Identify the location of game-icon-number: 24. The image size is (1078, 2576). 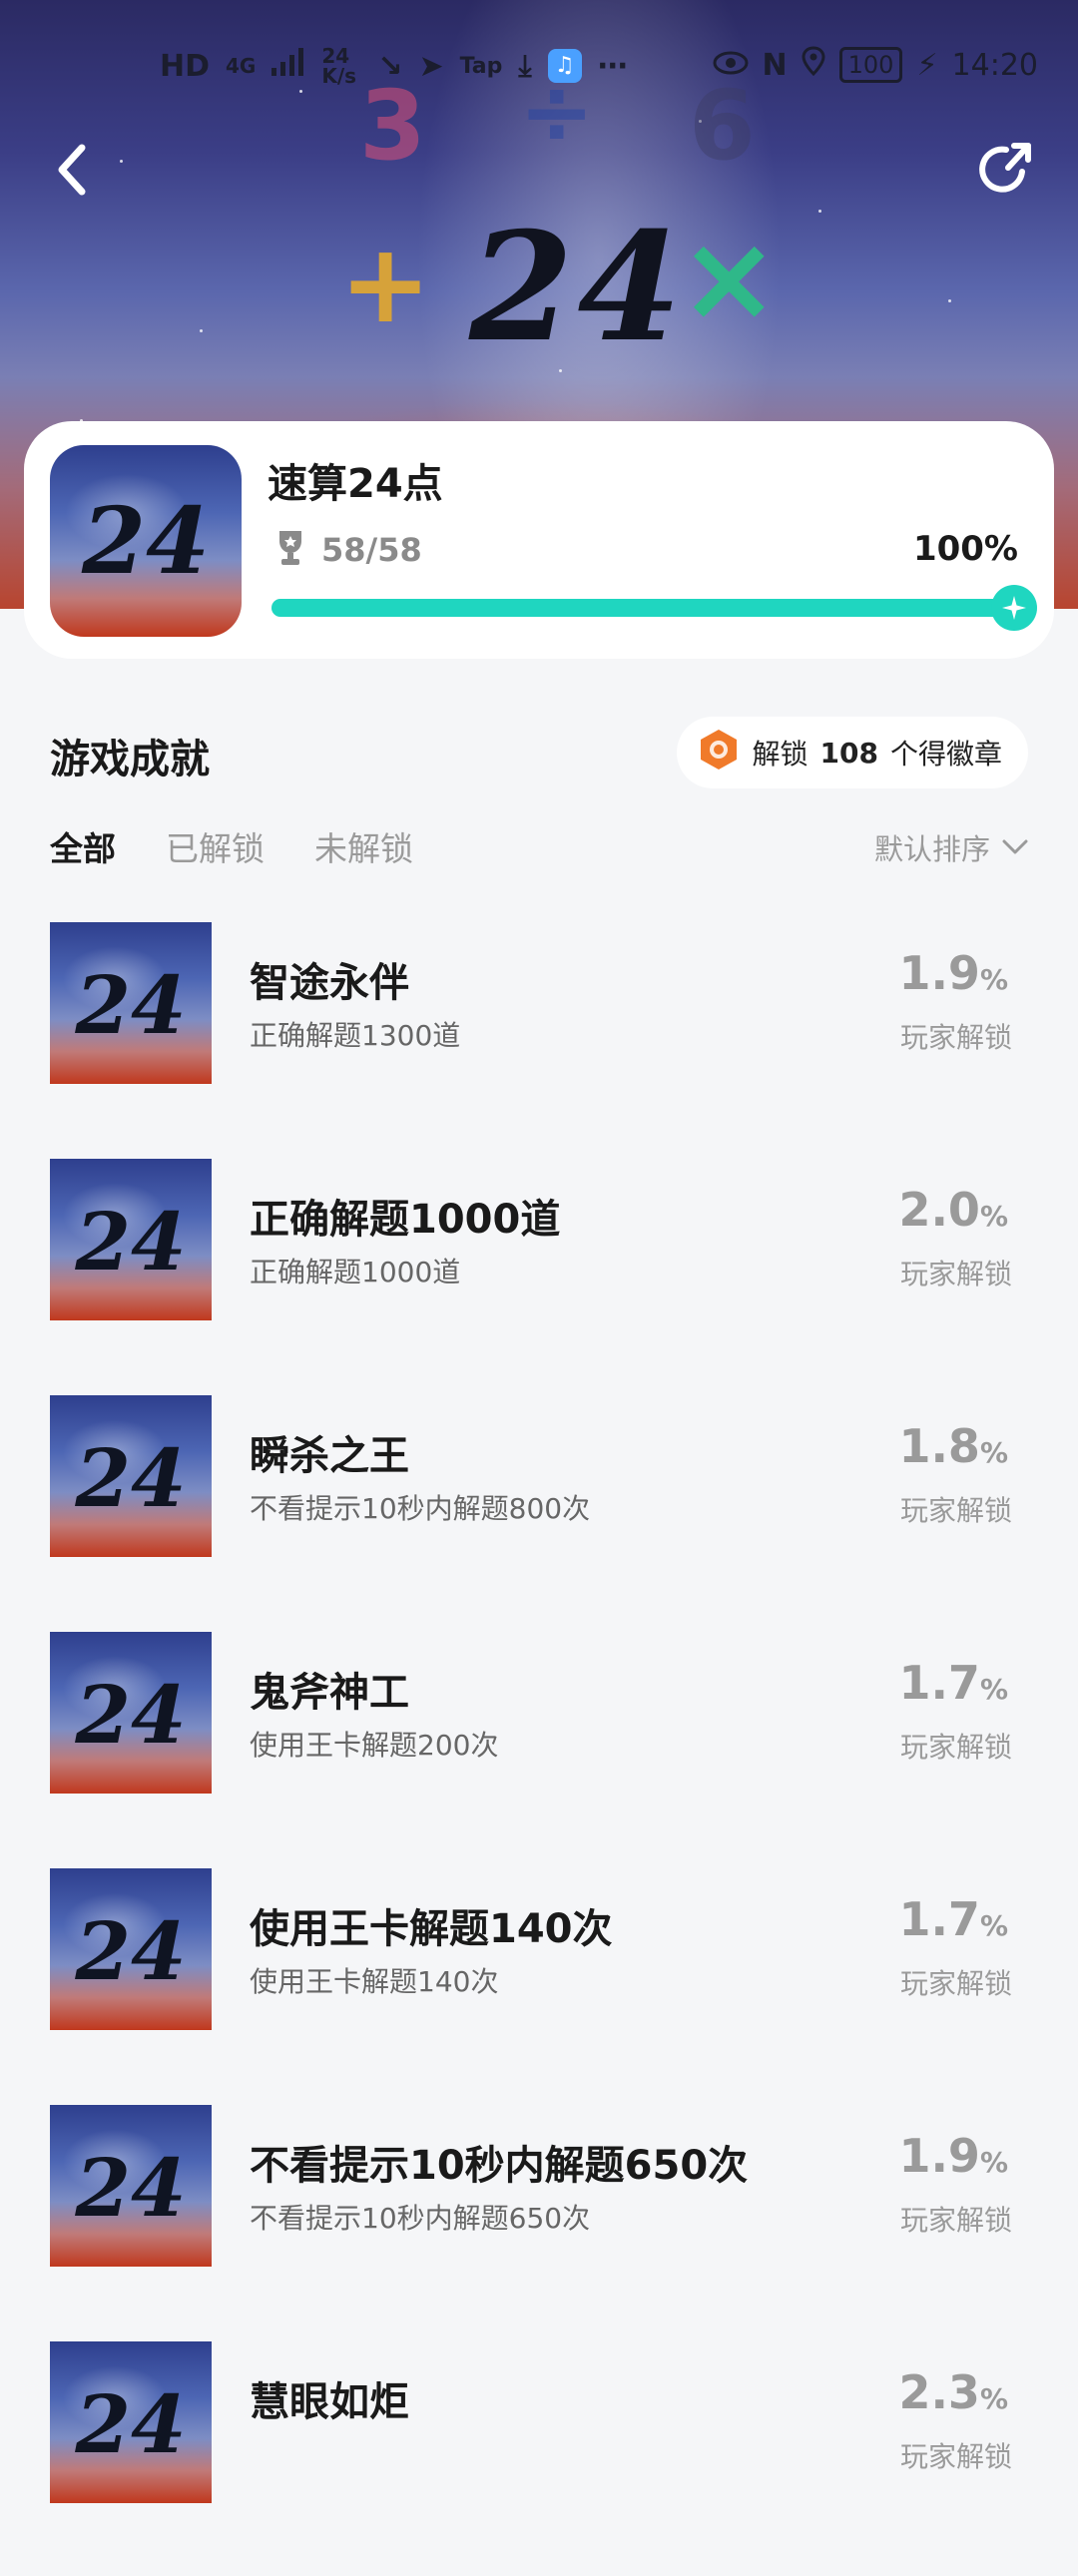
(146, 542).